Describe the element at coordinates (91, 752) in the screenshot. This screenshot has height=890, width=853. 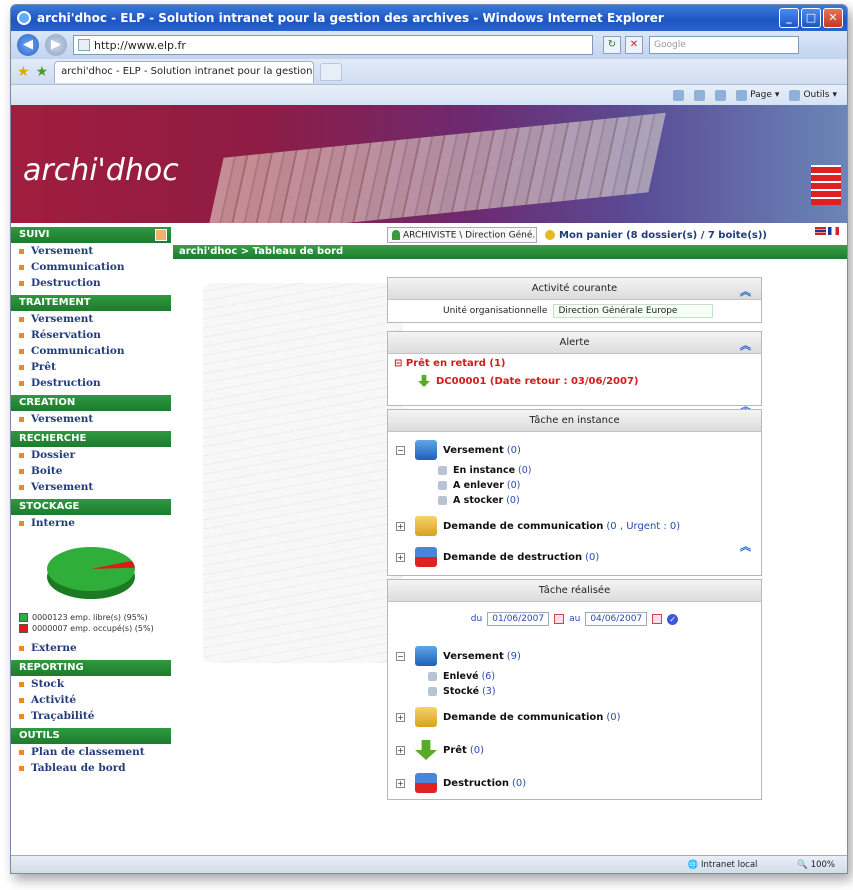
I see `sidebar-item-outils-plan: Plan de classement` at that location.